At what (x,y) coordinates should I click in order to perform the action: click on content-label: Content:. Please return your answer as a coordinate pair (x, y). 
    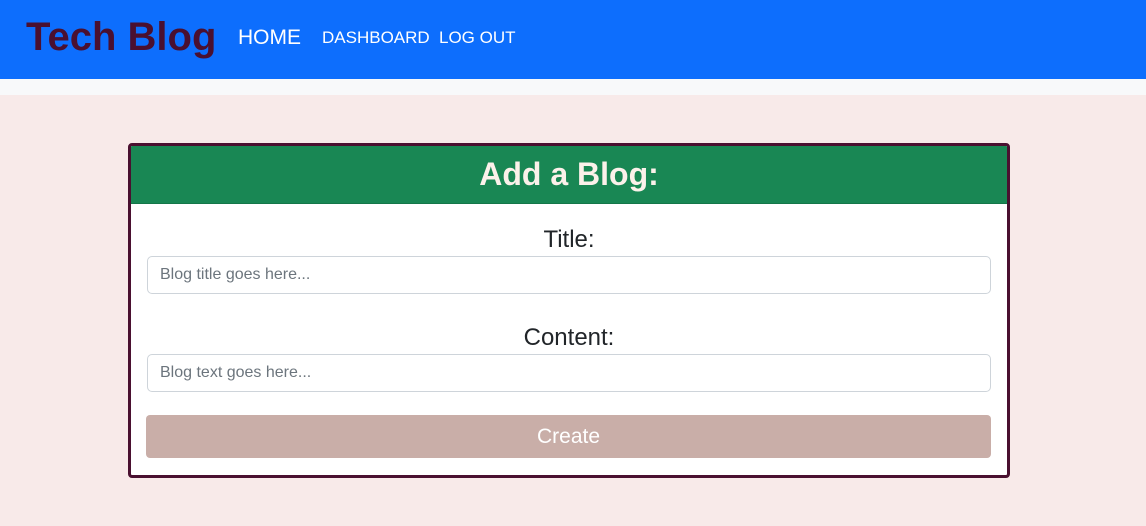
    Looking at the image, I should click on (569, 337).